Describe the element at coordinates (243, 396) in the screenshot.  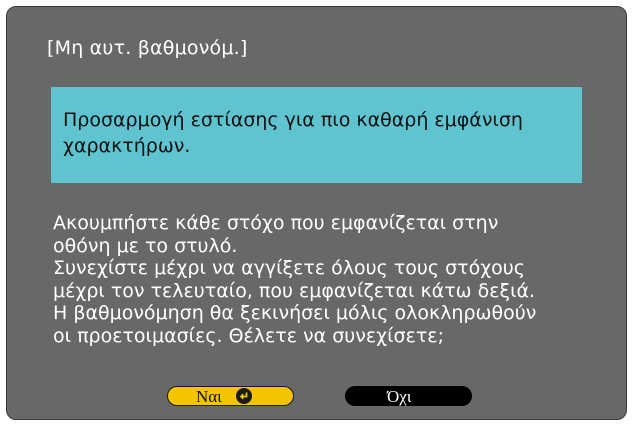
I see `enter-icon` at that location.